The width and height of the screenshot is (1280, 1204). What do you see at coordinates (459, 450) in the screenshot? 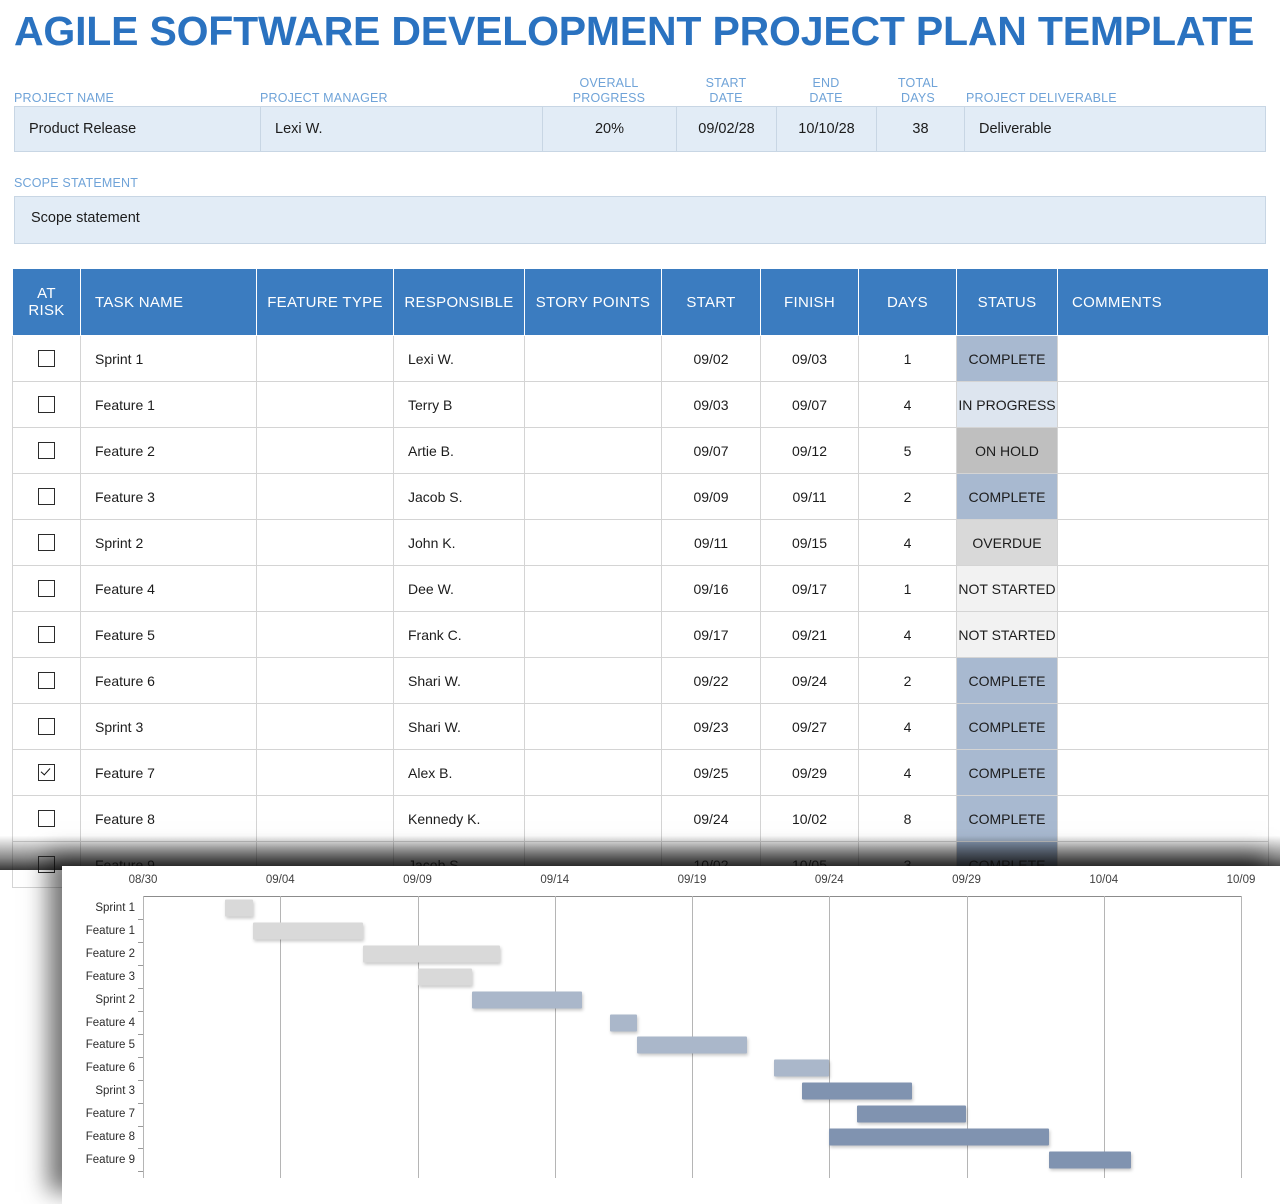
I see `cell-responsible: Artie B.` at bounding box center [459, 450].